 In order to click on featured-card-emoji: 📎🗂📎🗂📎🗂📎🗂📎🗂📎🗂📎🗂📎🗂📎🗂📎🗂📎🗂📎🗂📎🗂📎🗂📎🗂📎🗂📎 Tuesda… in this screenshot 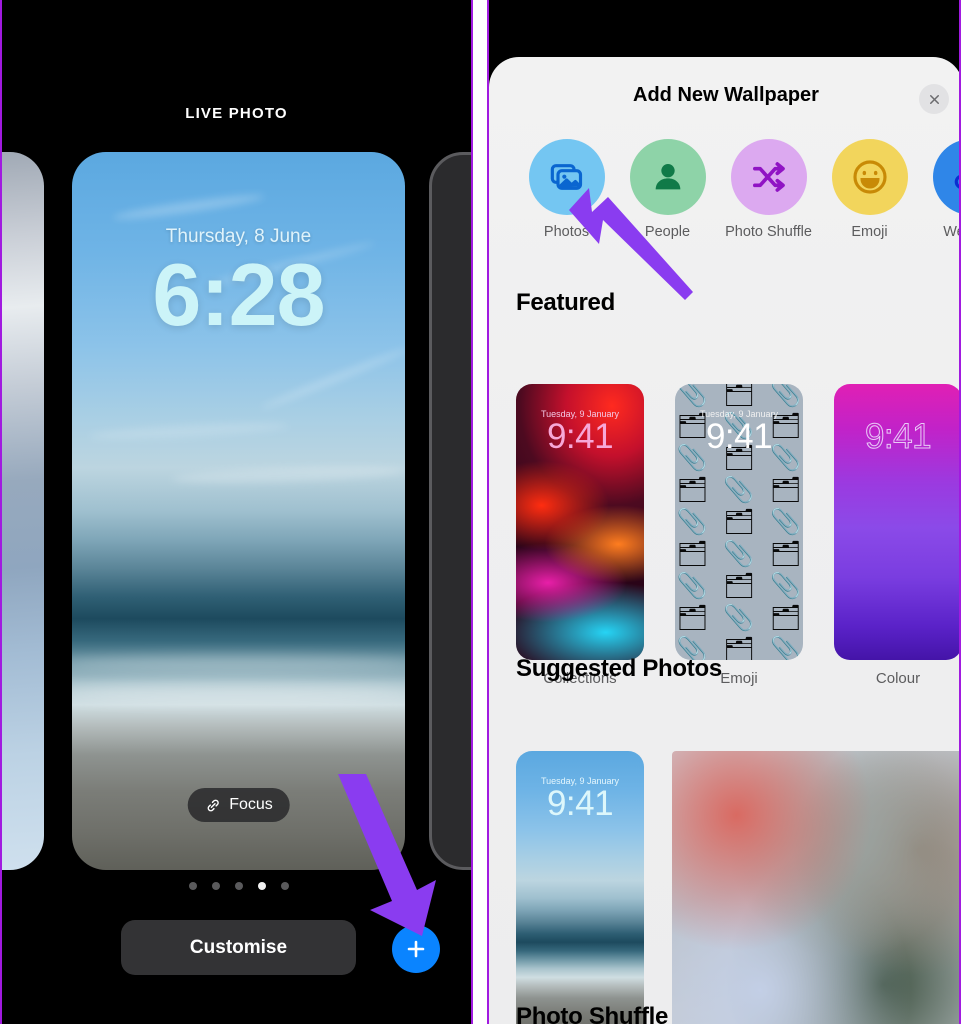, I will do `click(739, 522)`.